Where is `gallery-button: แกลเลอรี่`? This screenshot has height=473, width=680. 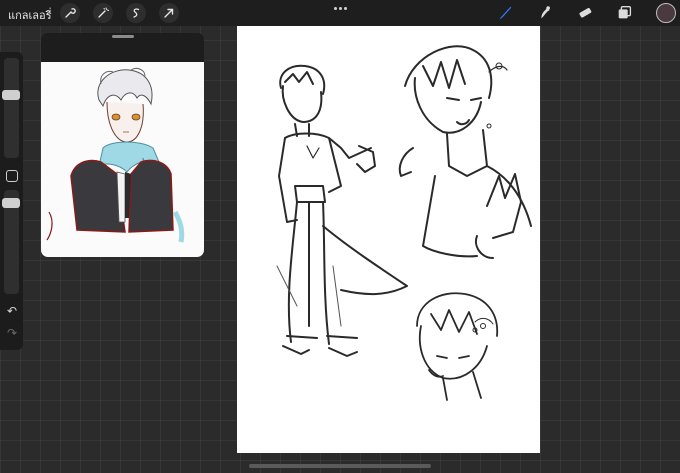 gallery-button: แกลเลอรี่ is located at coordinates (30, 15).